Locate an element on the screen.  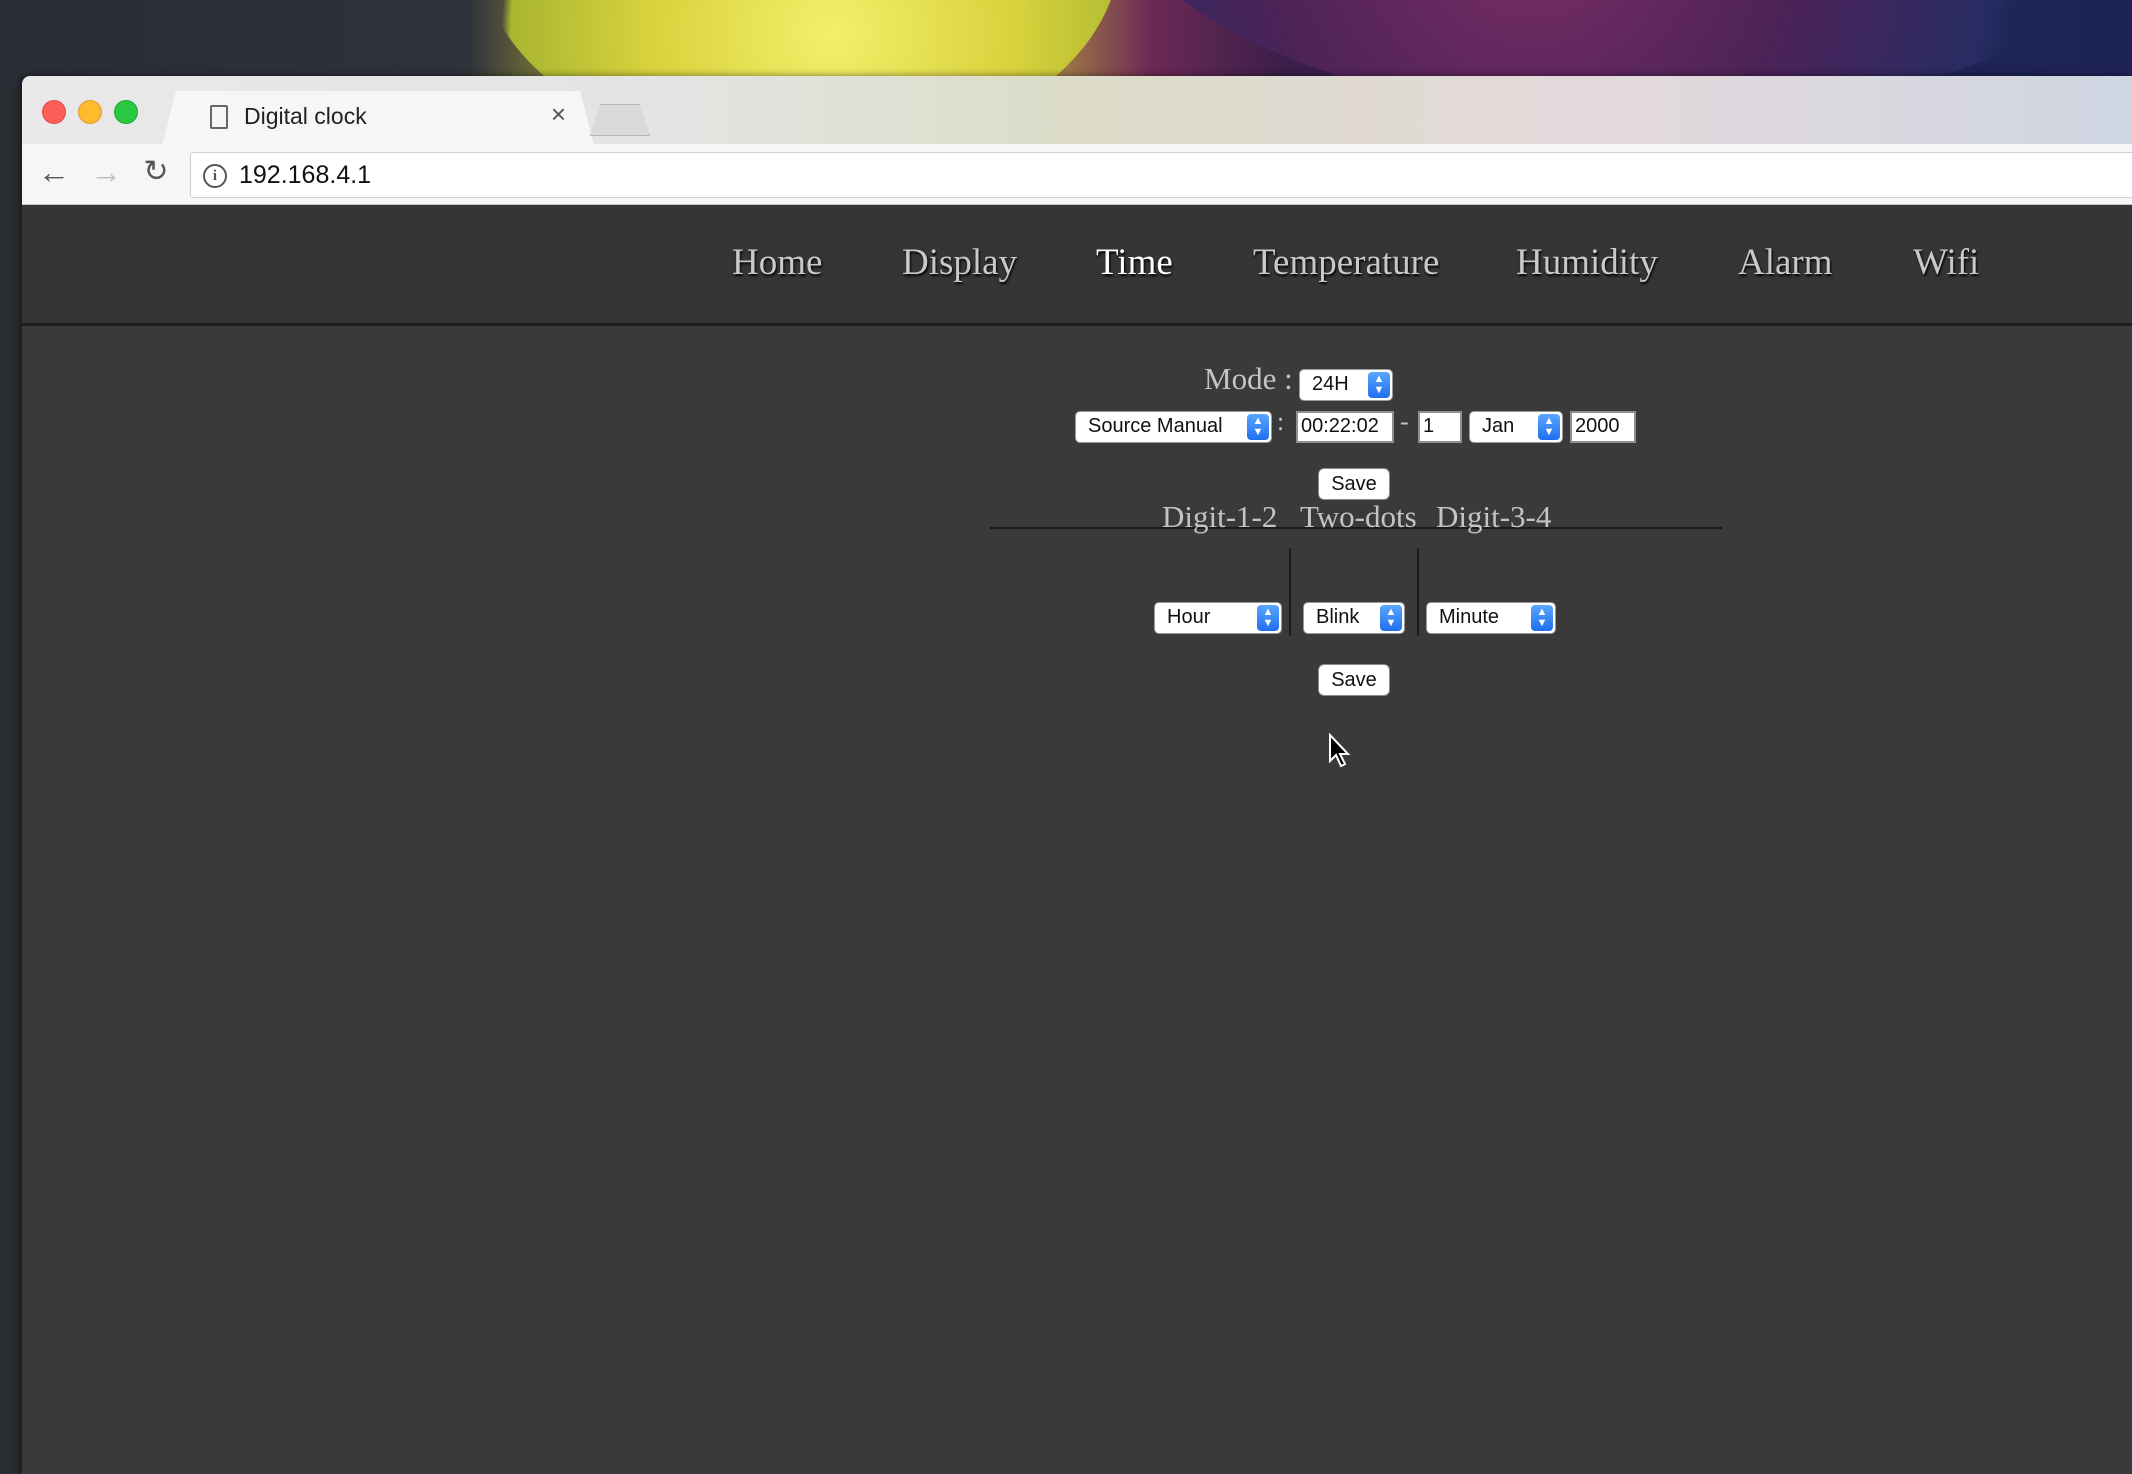
maximize-window-button is located at coordinates (126, 112).